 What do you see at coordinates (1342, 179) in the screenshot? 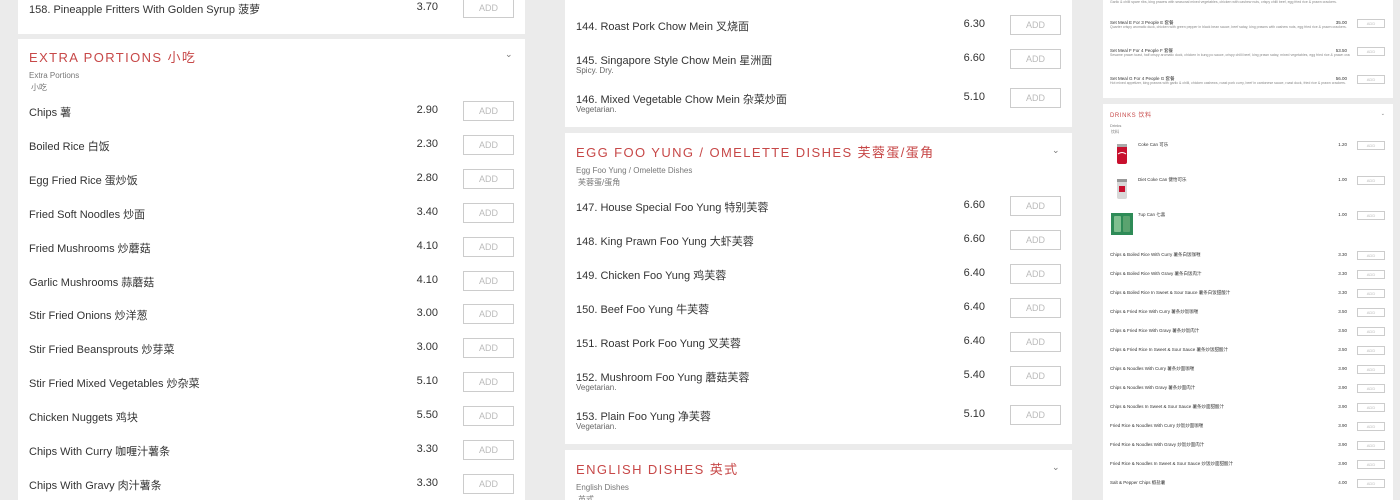
I see `item-price: 1.00` at bounding box center [1342, 179].